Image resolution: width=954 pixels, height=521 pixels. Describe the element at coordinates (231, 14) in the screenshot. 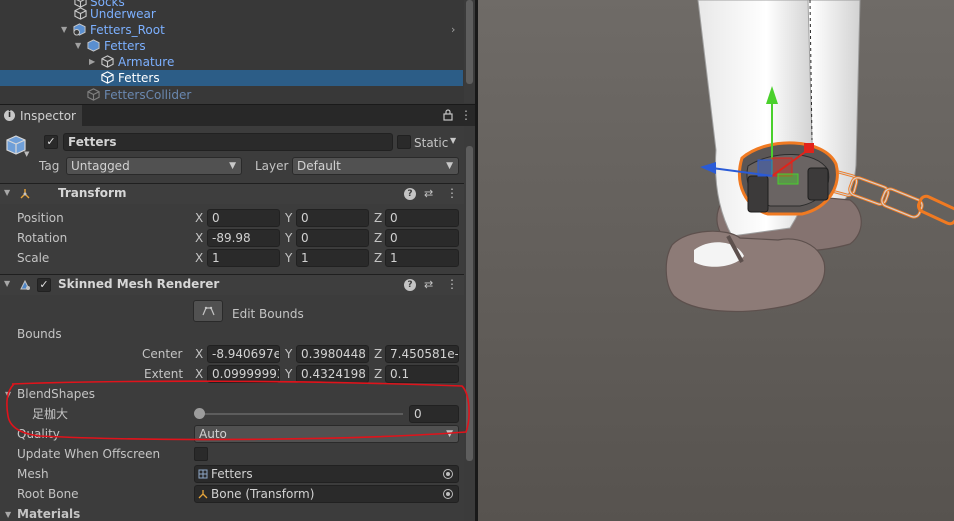

I see `hierarchy-item: Underwear` at that location.